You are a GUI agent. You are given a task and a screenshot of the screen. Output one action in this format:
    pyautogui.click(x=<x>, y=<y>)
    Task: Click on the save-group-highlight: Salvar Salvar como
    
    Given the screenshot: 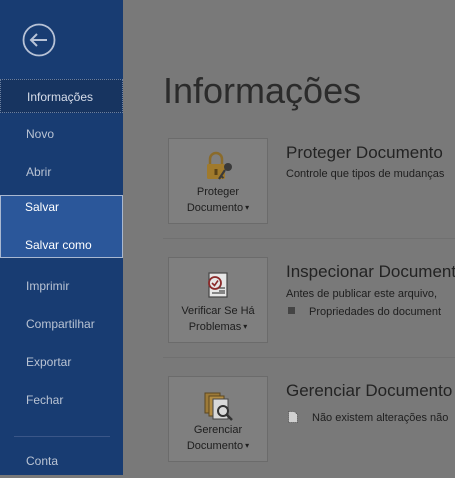 What is the action you would take?
    pyautogui.click(x=61, y=226)
    